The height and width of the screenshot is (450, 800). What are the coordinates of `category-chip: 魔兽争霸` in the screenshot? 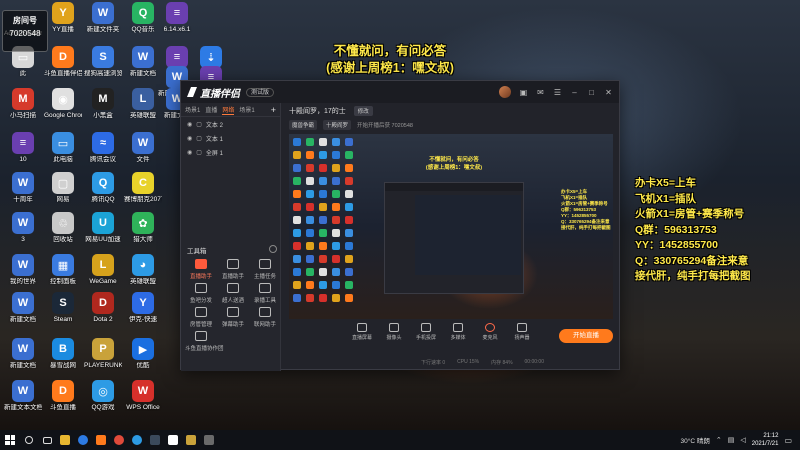 It's located at (303, 125).